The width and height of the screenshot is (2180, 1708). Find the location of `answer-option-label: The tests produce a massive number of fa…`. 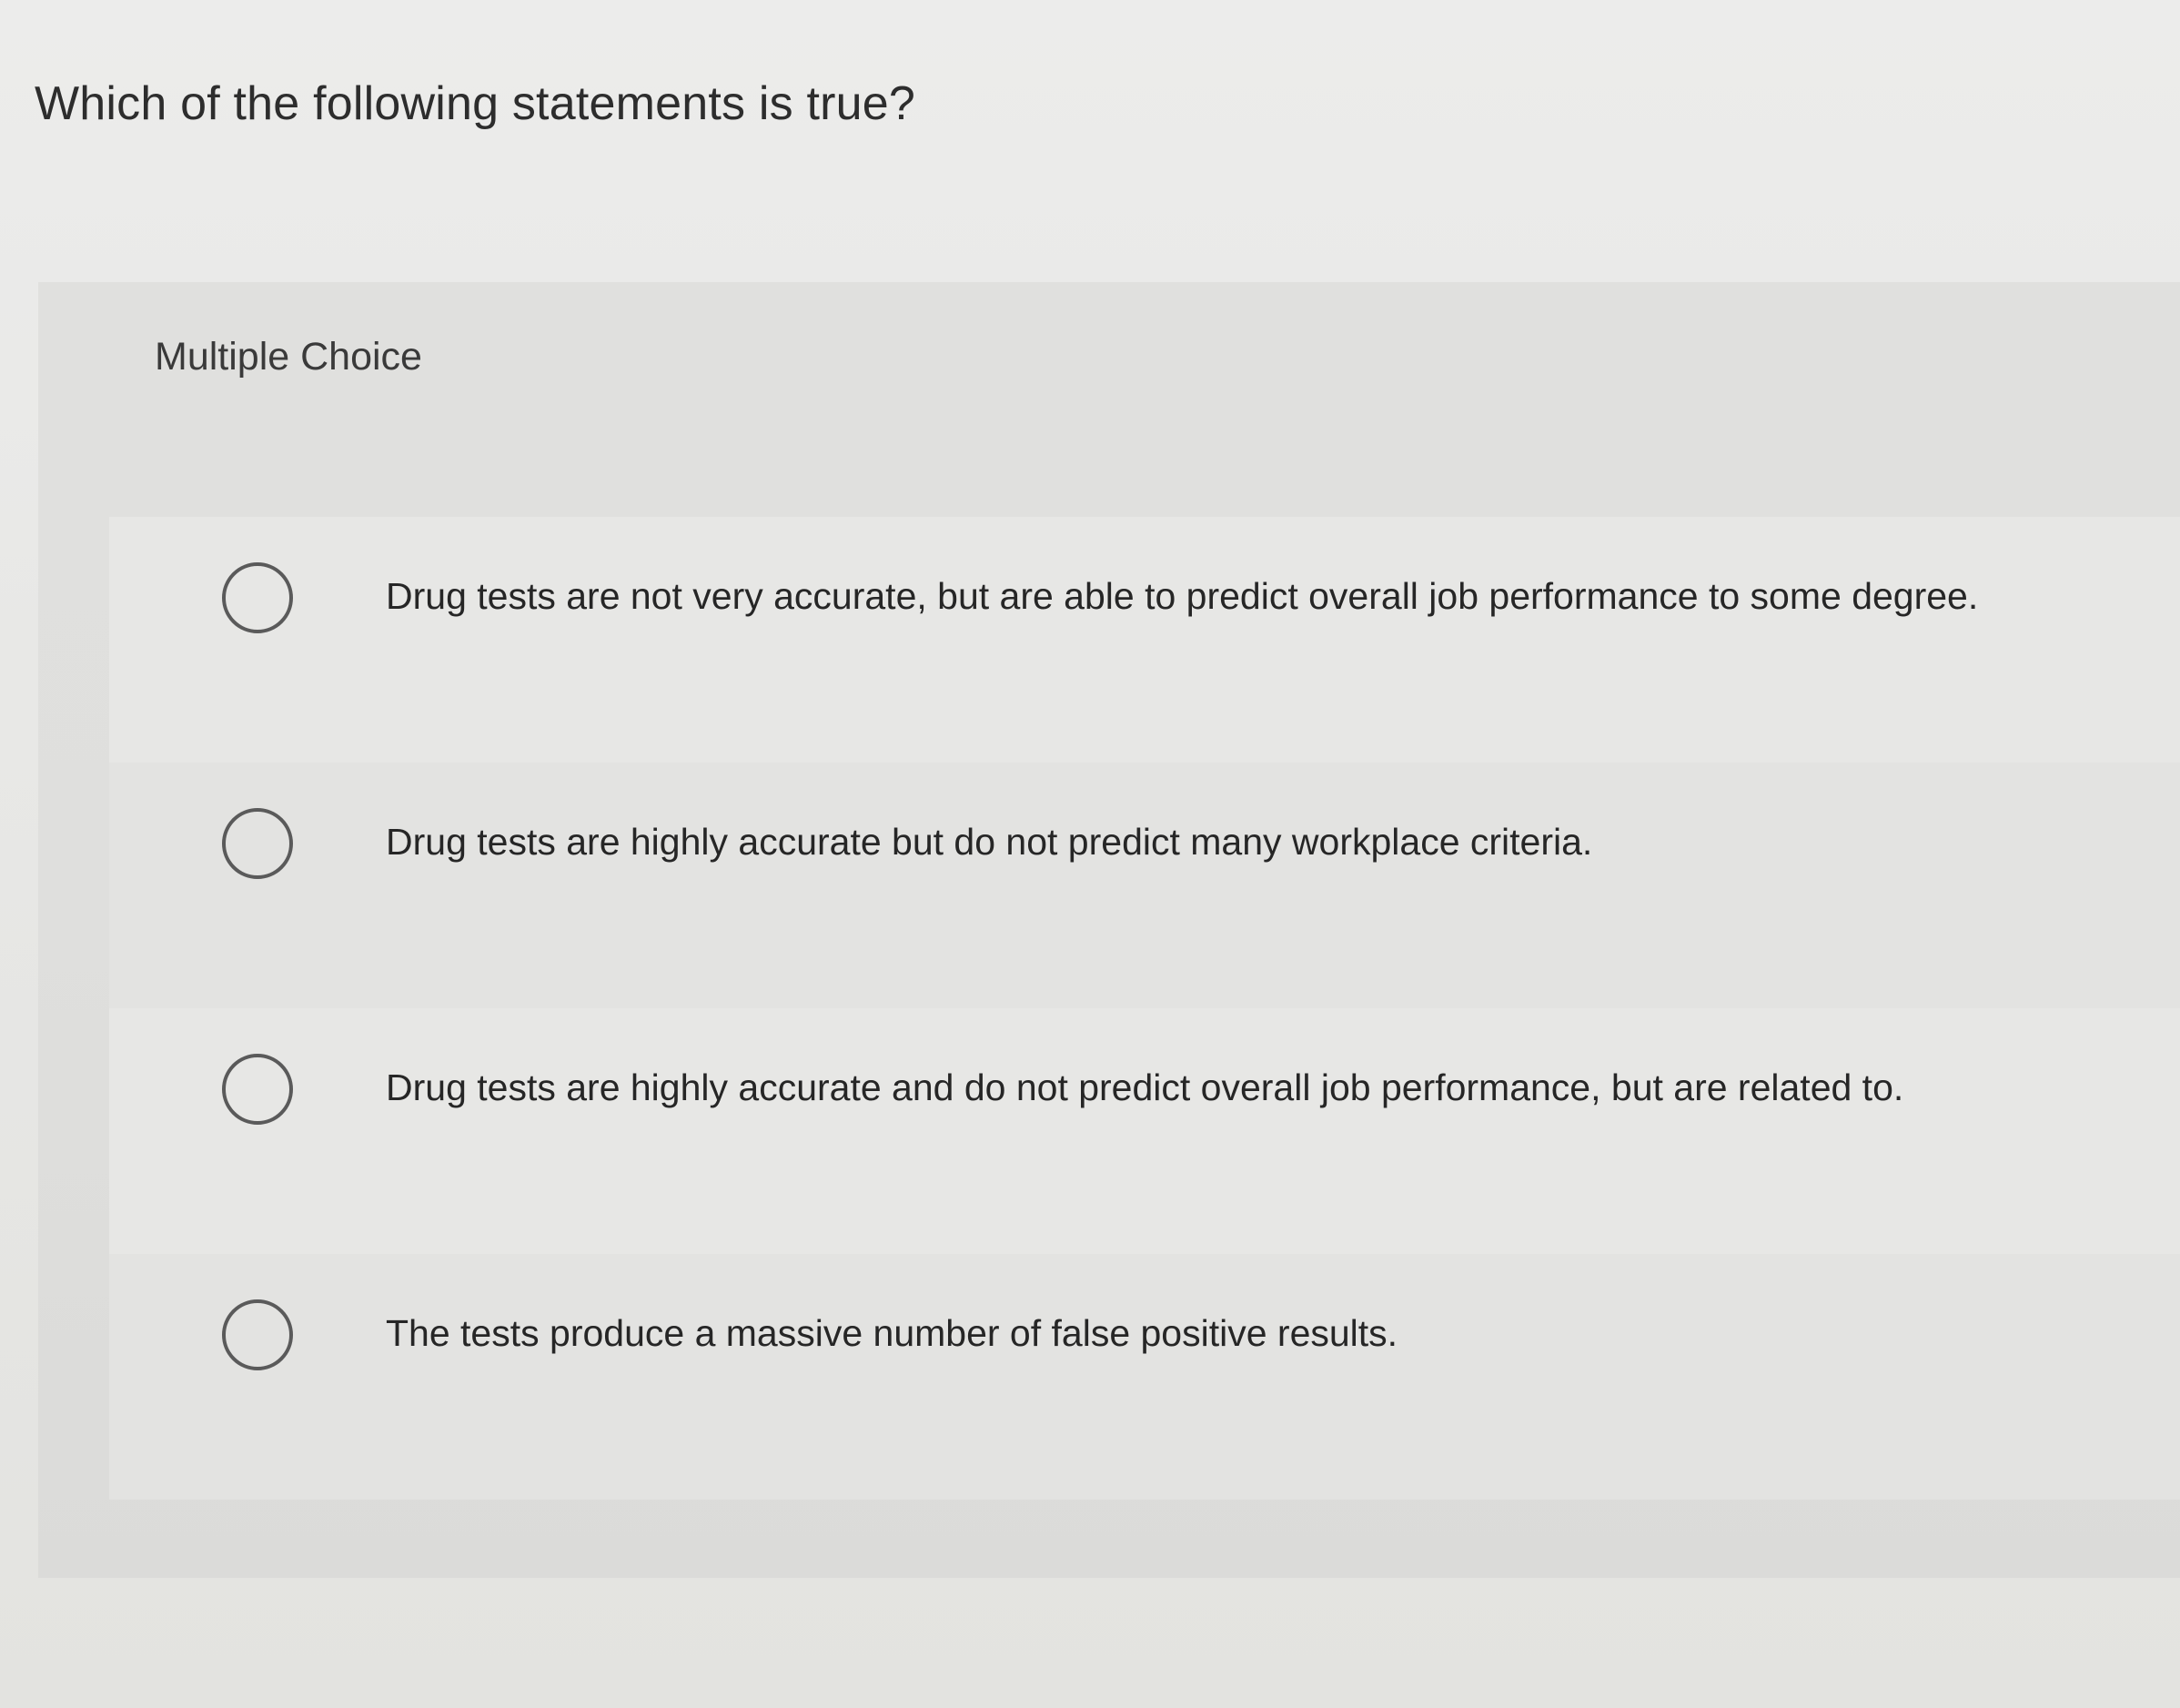

answer-option-label: The tests produce a massive number of fa… is located at coordinates (892, 1333).